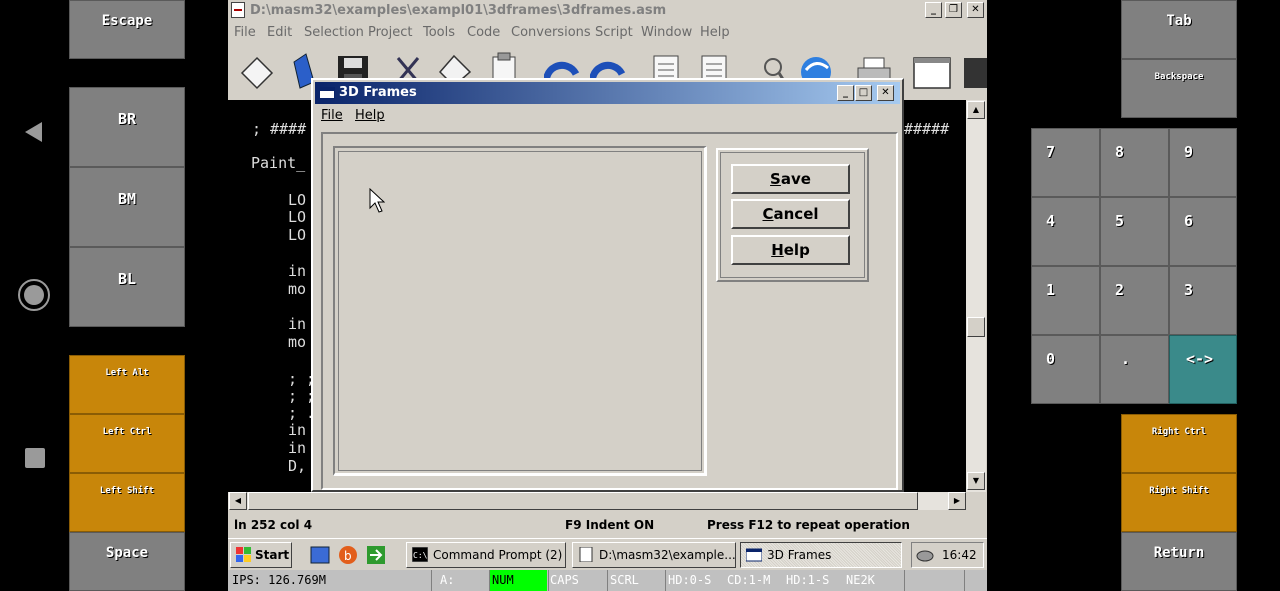  What do you see at coordinates (486, 555) in the screenshot?
I see `task-command-prompt: C:\ Command Prompt (2)` at bounding box center [486, 555].